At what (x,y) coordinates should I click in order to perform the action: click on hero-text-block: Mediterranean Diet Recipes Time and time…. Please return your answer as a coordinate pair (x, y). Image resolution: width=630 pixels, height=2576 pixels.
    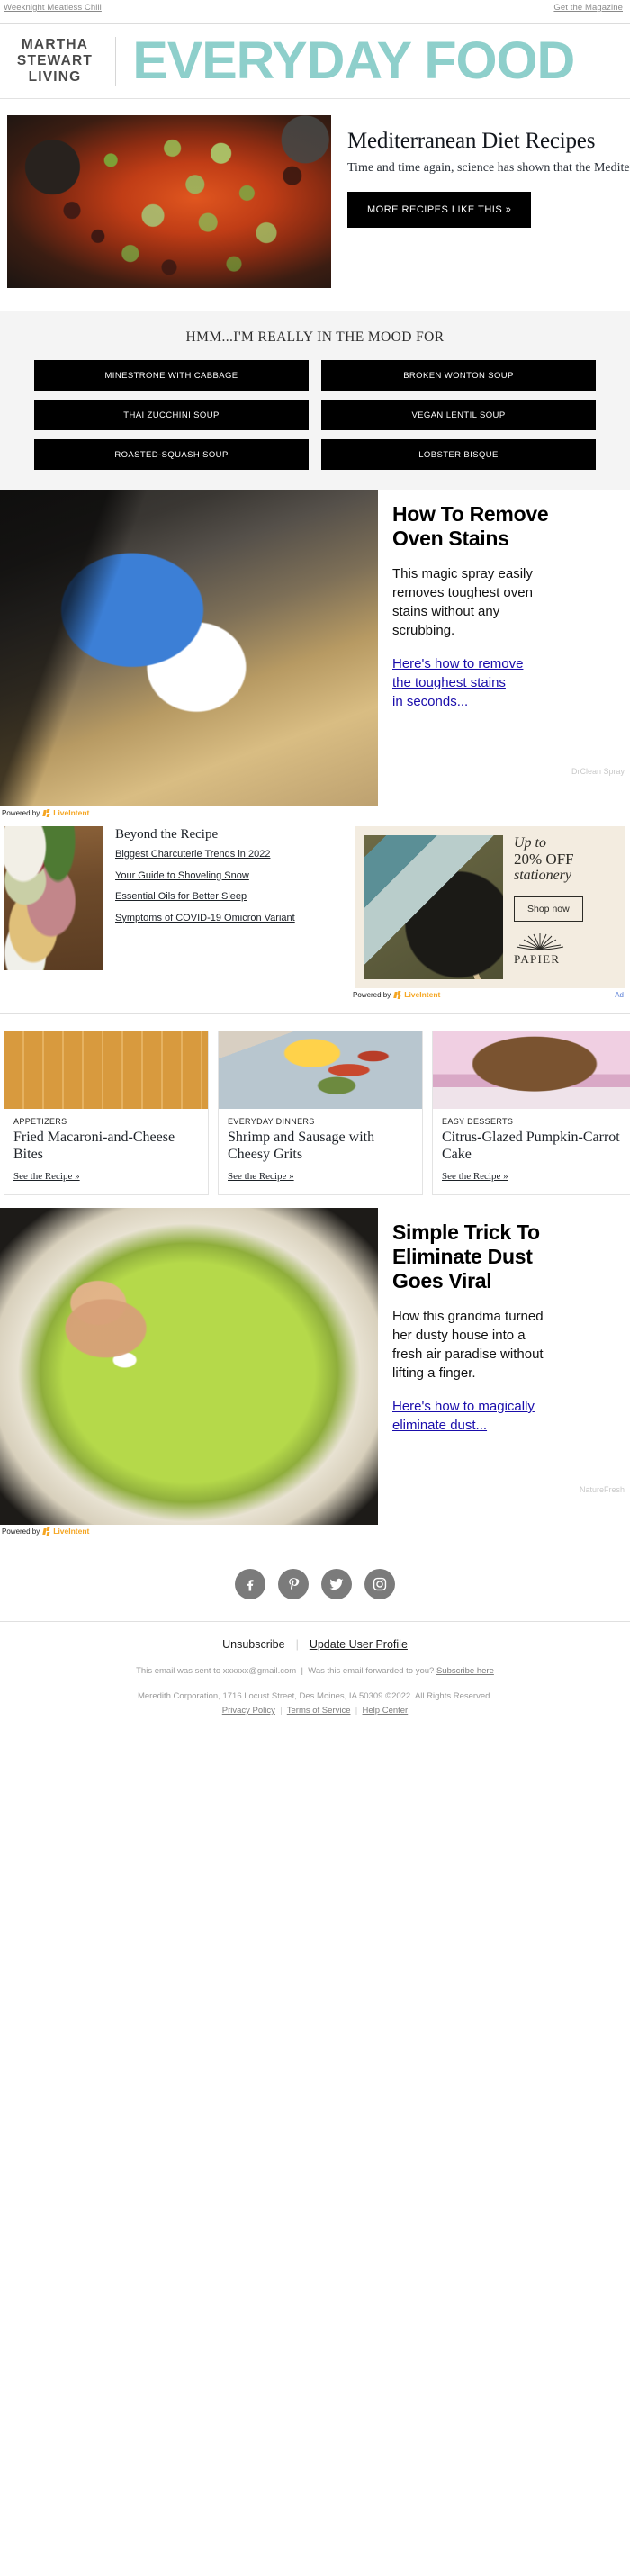
    Looking at the image, I should click on (481, 171).